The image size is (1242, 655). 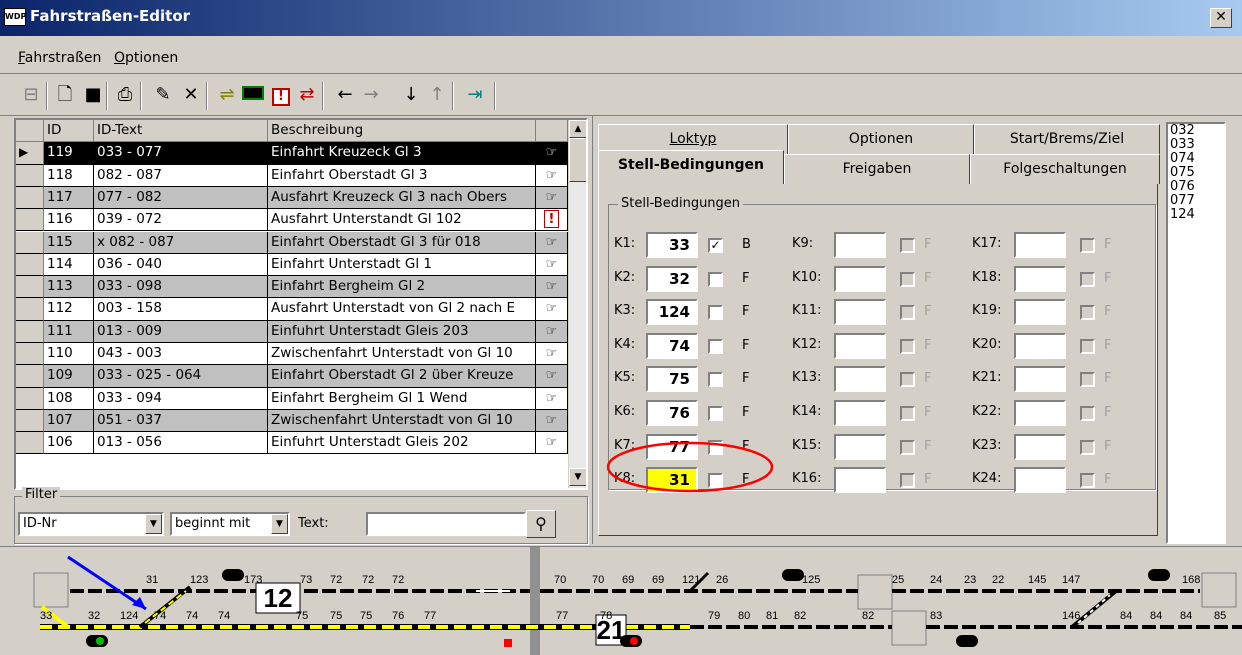 What do you see at coordinates (577, 477) in the screenshot?
I see `scroll-down-icon: ▼` at bounding box center [577, 477].